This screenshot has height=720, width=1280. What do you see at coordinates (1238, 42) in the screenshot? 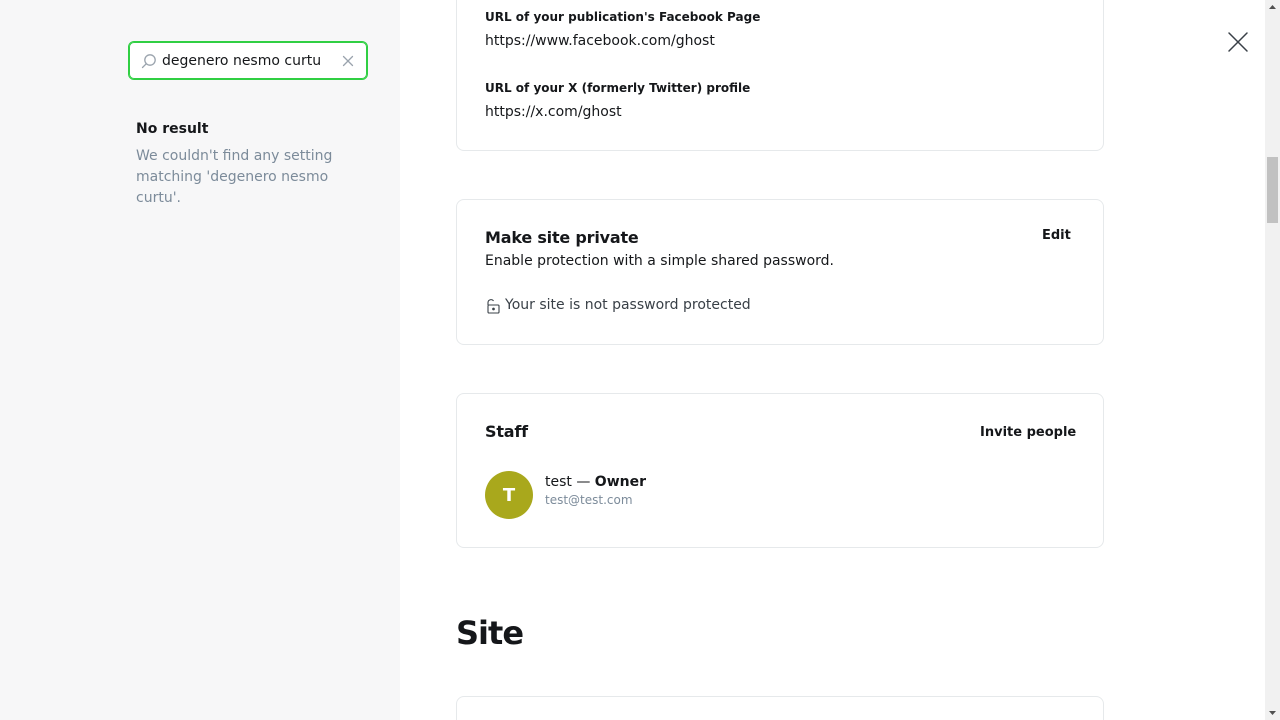
I see `close-icon` at bounding box center [1238, 42].